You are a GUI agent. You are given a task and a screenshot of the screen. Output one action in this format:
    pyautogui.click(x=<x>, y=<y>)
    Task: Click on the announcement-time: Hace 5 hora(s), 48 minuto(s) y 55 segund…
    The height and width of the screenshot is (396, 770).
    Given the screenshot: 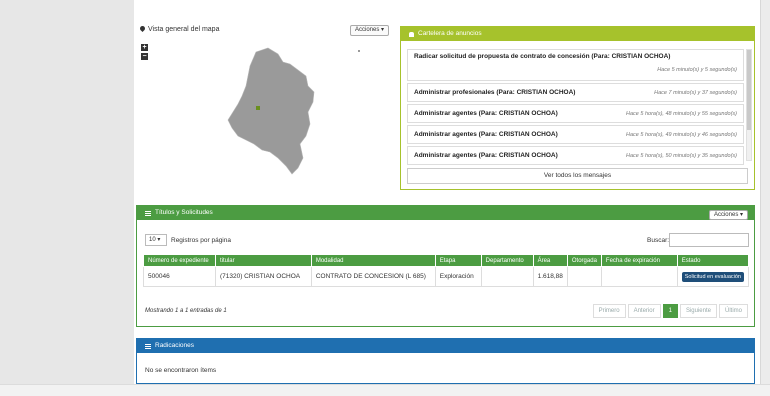 What is the action you would take?
    pyautogui.click(x=681, y=113)
    